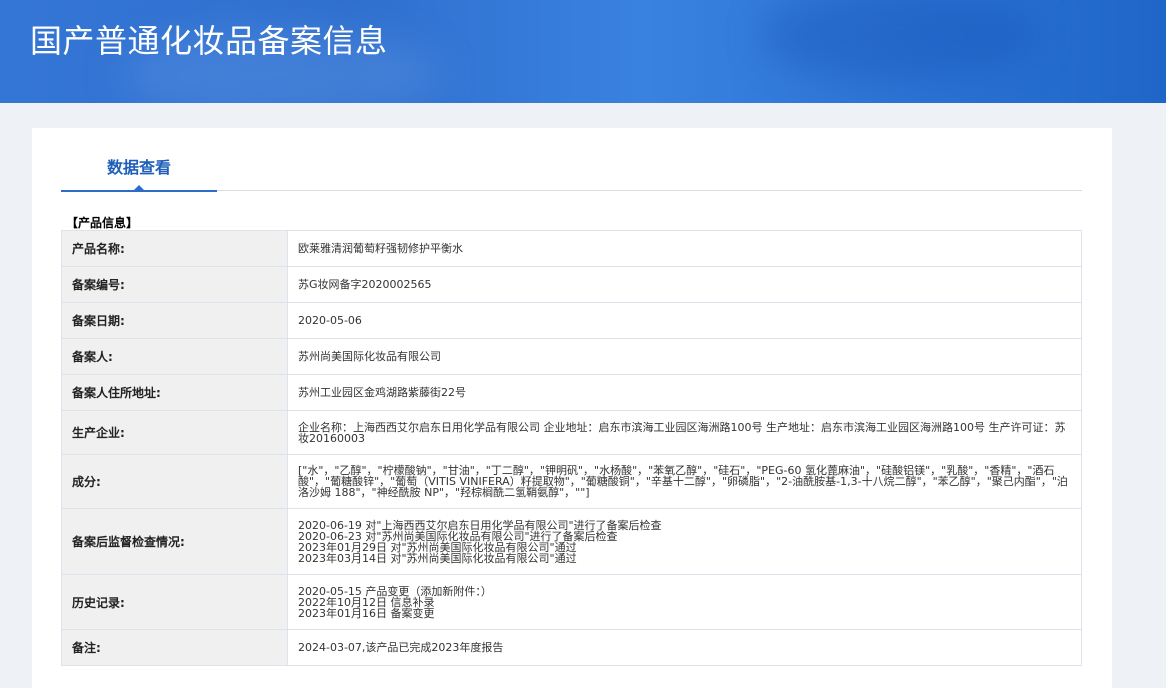 This screenshot has width=1166, height=688. I want to click on field-label: 备注:, so click(174, 647).